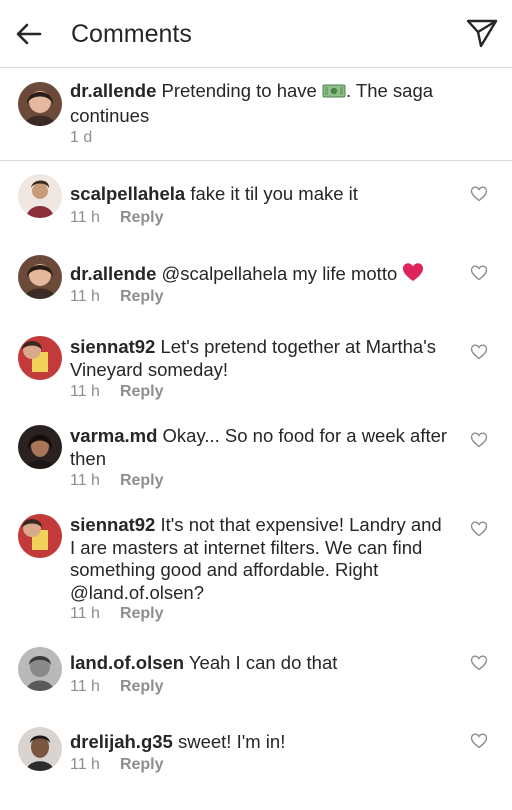 This screenshot has height=810, width=512. Describe the element at coordinates (239, 90) in the screenshot. I see `caption-text-start: Pretending to have` at that location.